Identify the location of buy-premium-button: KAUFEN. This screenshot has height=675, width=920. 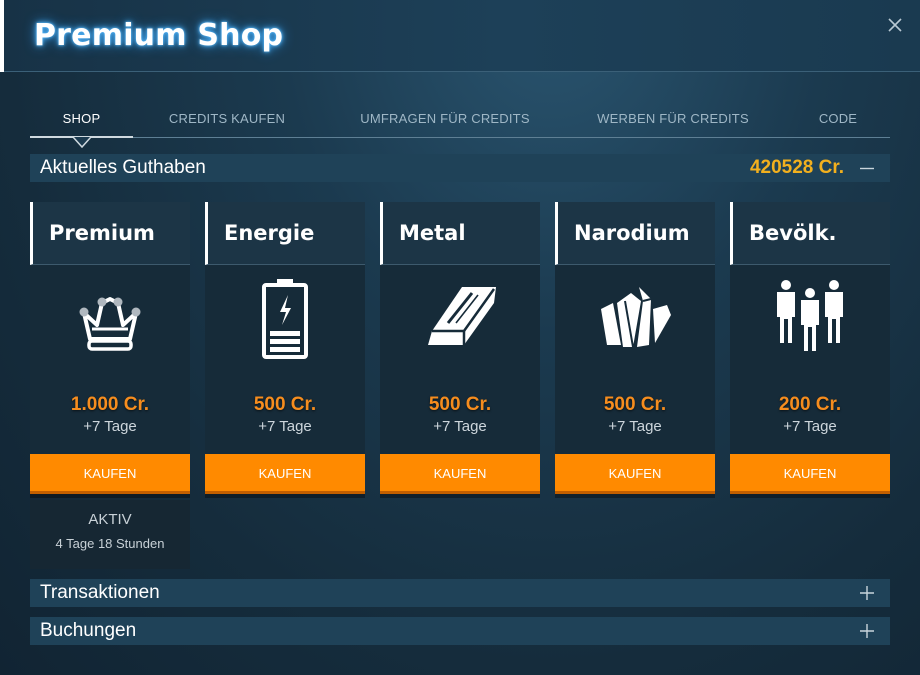
(110, 474).